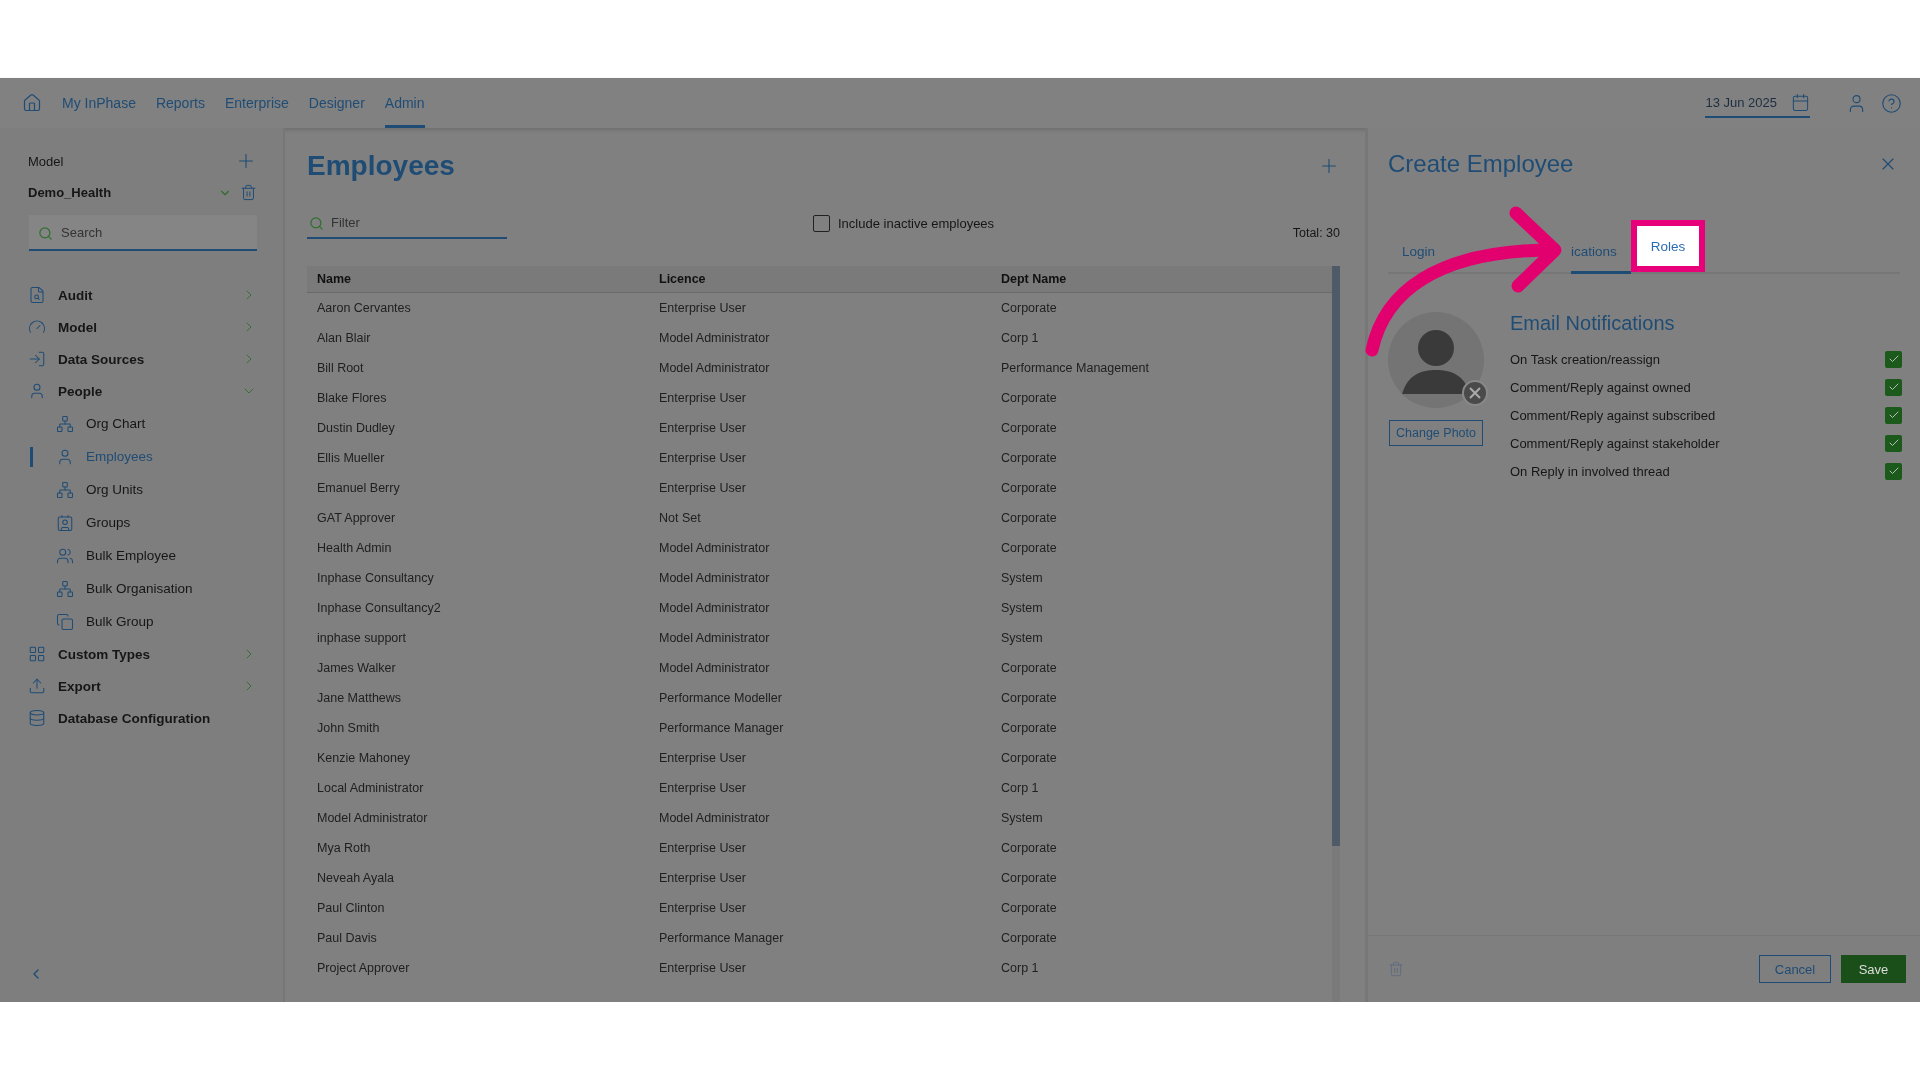 The height and width of the screenshot is (1080, 1920). What do you see at coordinates (70, 192) in the screenshot?
I see `model-name: Demo_Health` at bounding box center [70, 192].